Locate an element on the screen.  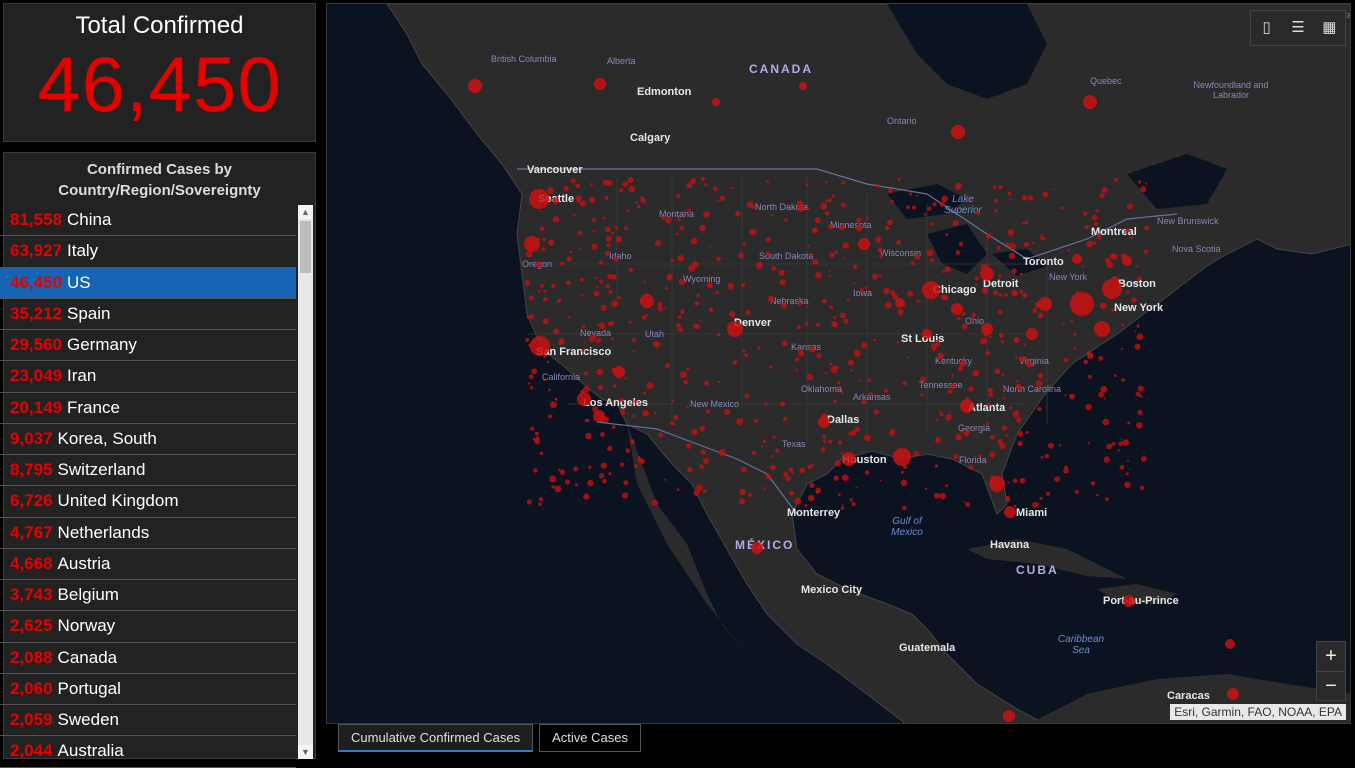
legend-list-icon: ☰ is located at coordinates (1298, 28).